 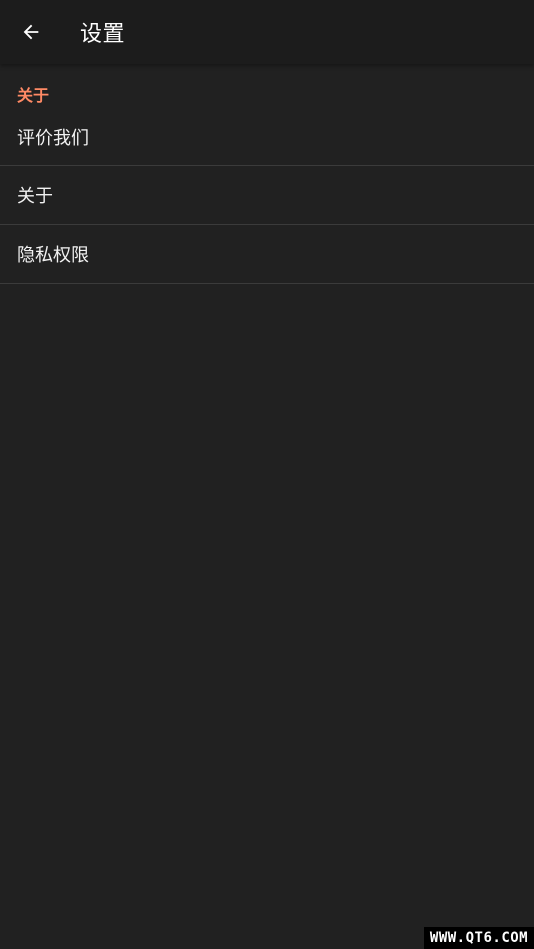 What do you see at coordinates (479, 938) in the screenshot?
I see `watermark: WWW.QT6.COM` at bounding box center [479, 938].